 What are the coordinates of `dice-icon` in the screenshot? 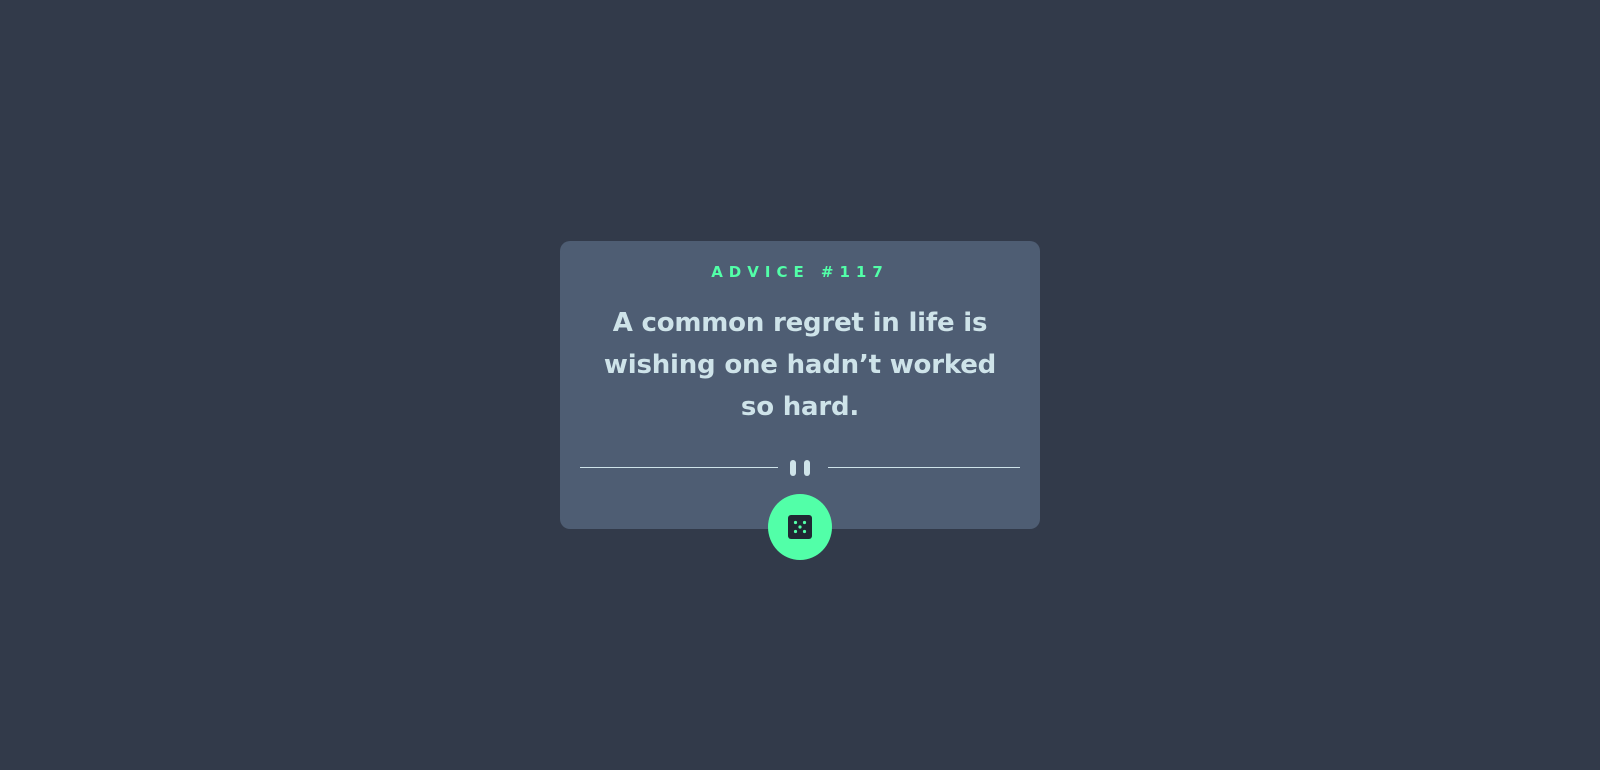 It's located at (800, 527).